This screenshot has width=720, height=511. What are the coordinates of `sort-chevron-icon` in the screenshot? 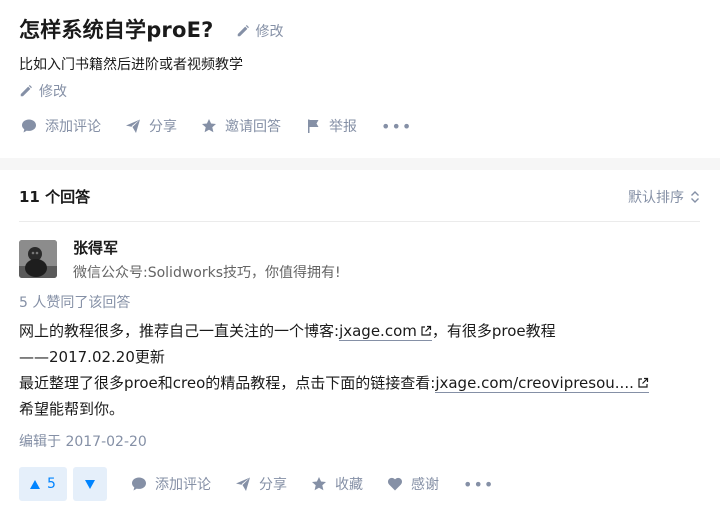 It's located at (695, 197).